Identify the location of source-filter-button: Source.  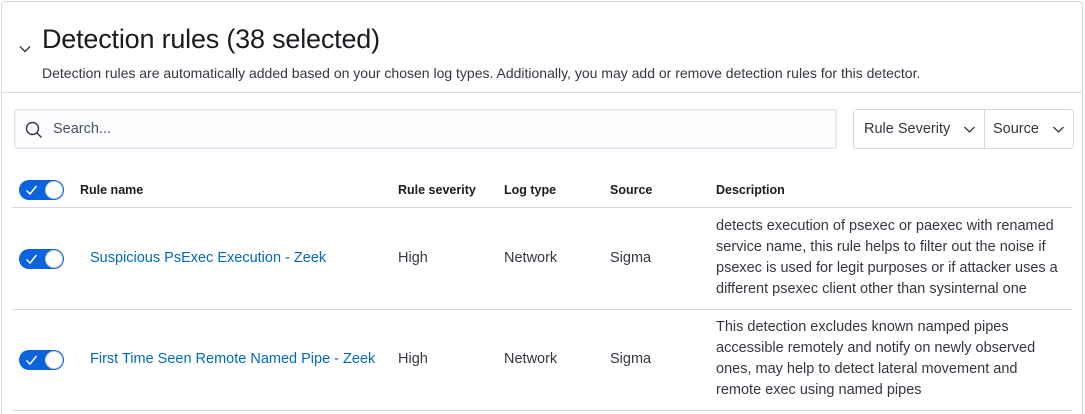
(1029, 129).